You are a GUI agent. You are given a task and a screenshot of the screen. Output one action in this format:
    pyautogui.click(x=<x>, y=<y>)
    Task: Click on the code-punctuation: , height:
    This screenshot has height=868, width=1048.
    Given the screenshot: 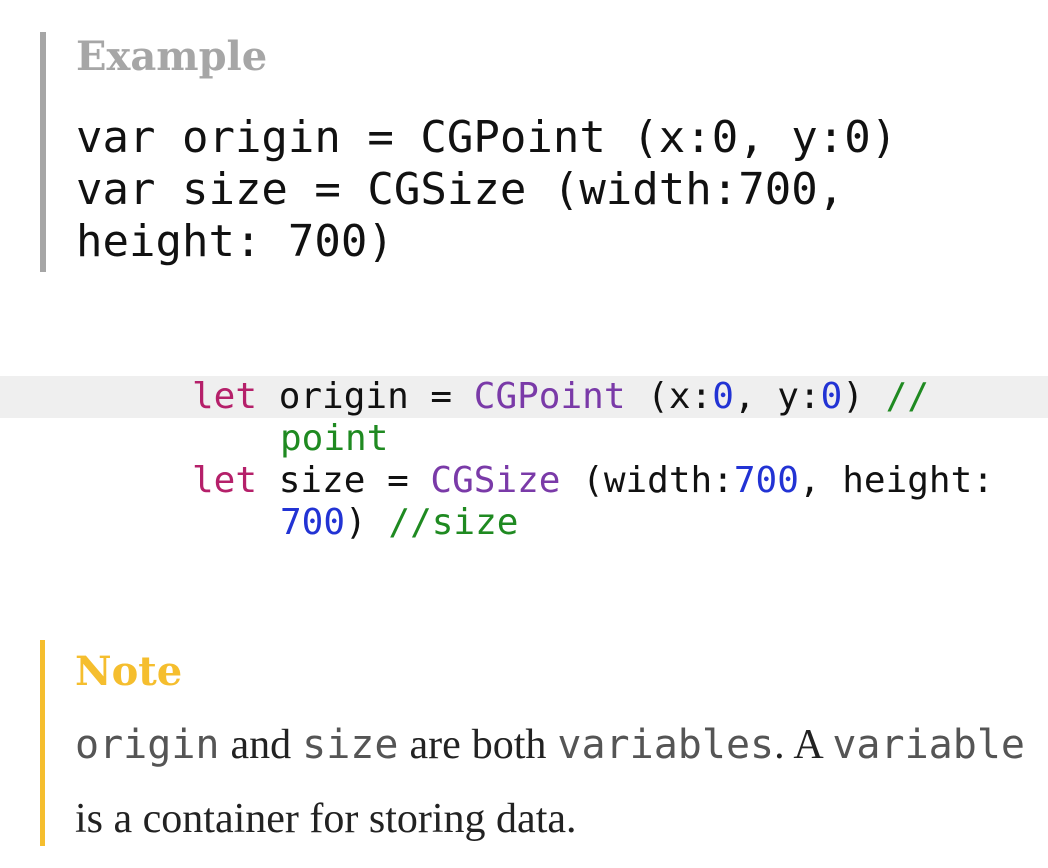 What is the action you would take?
    pyautogui.click(x=896, y=480)
    